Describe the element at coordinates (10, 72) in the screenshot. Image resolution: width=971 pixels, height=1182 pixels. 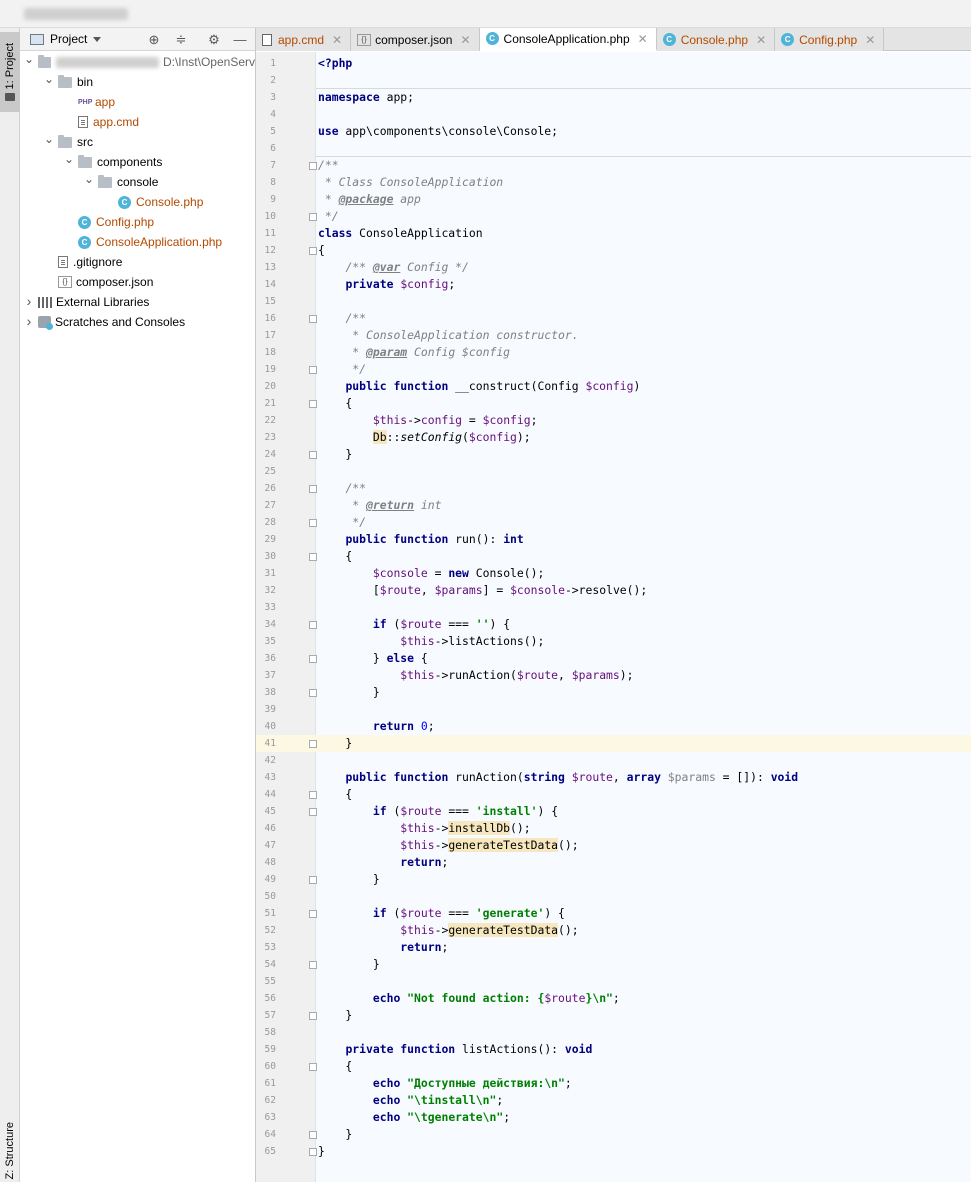
I see `tool-tab-project: 1: Project` at that location.